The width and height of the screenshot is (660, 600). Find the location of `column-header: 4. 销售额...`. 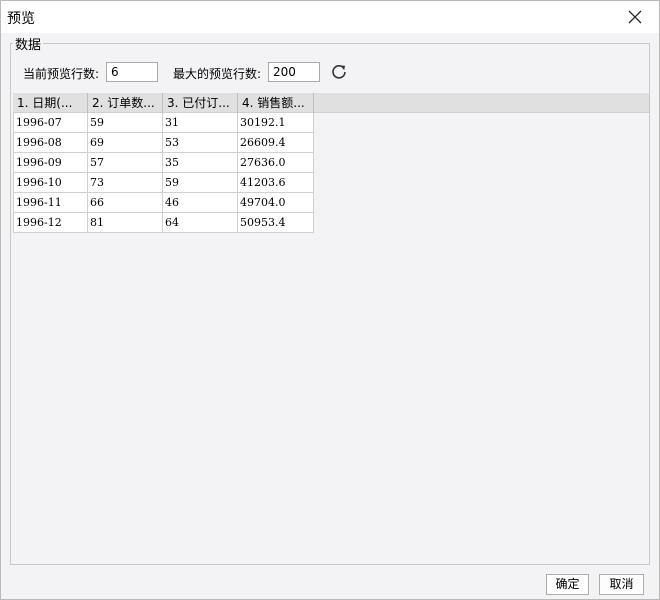

column-header: 4. 销售额... is located at coordinates (276, 103).